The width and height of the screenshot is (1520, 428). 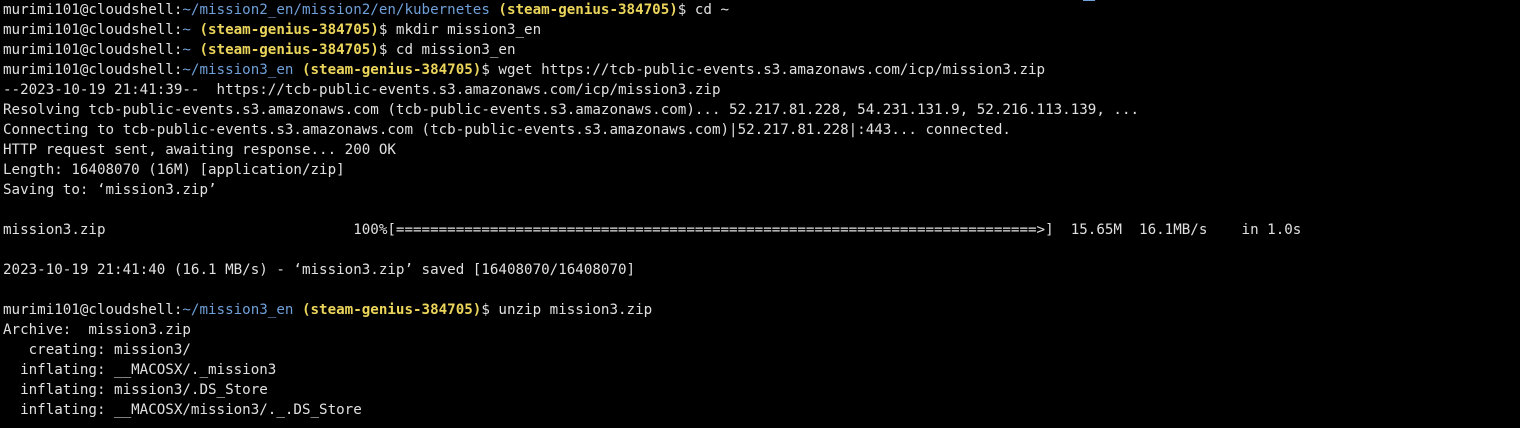 What do you see at coordinates (140, 370) in the screenshot?
I see `output-line: inflating: __MACOSX/._mission3` at bounding box center [140, 370].